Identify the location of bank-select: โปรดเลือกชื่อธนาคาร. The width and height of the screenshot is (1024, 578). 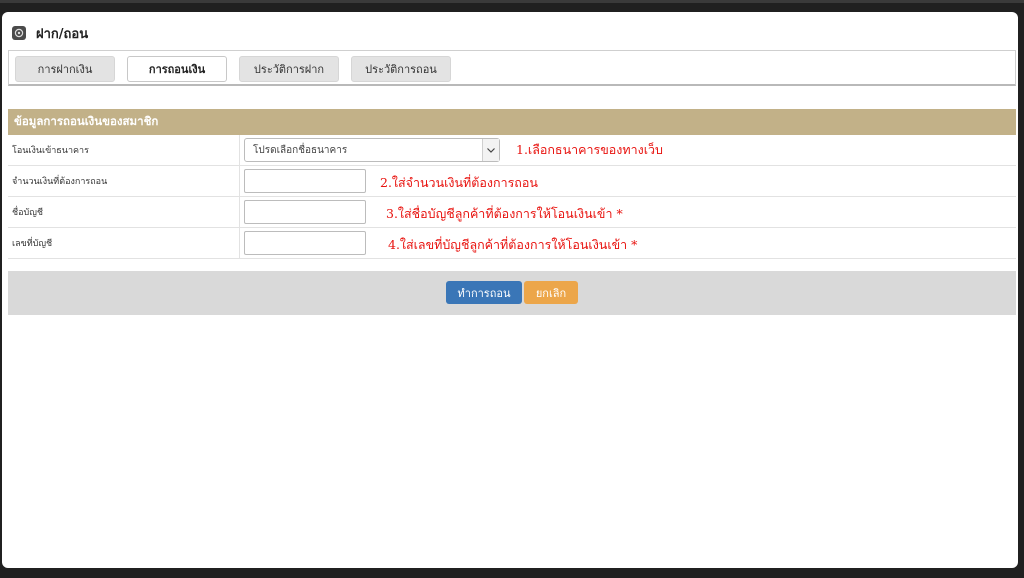
(372, 150).